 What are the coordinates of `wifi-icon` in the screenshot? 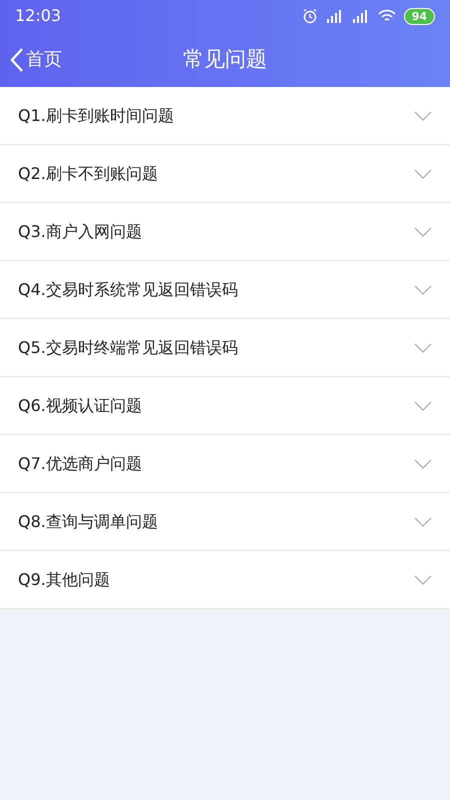 It's located at (387, 16).